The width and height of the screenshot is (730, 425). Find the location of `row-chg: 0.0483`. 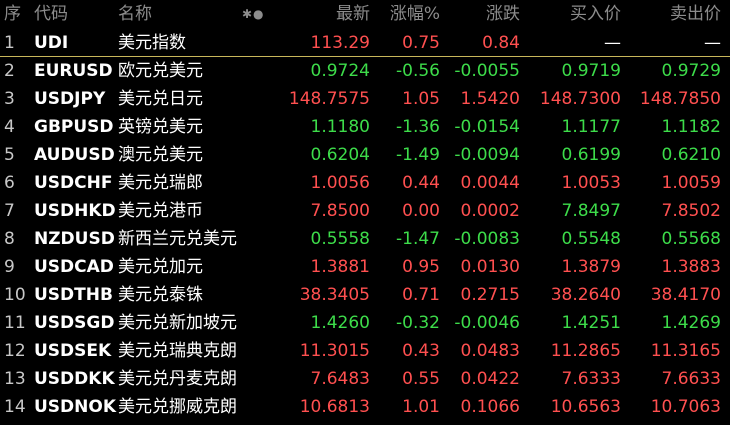

row-chg: 0.0483 is located at coordinates (490, 351).